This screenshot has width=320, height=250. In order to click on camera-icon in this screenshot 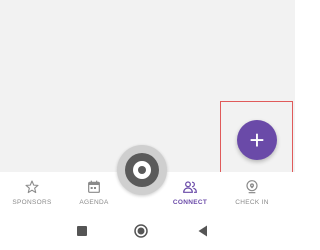, I will do `click(142, 170)`.